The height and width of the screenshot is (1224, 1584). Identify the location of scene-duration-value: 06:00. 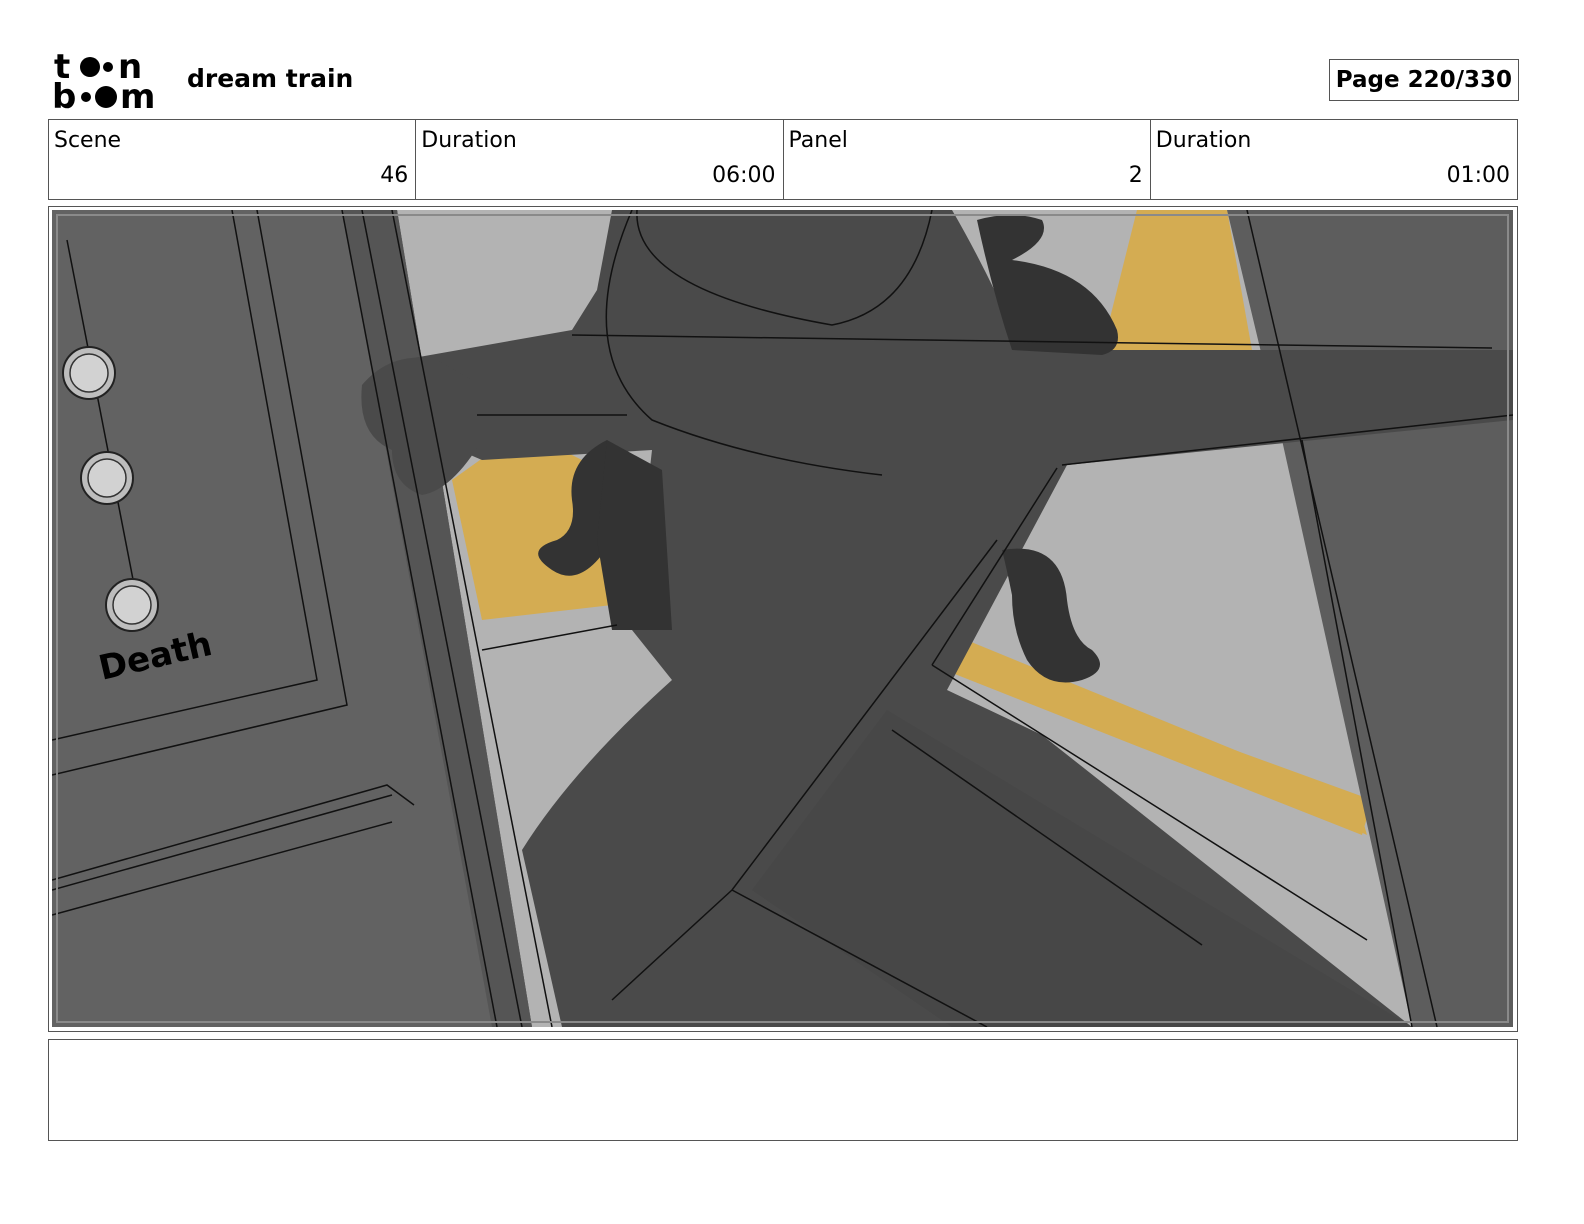
(744, 175).